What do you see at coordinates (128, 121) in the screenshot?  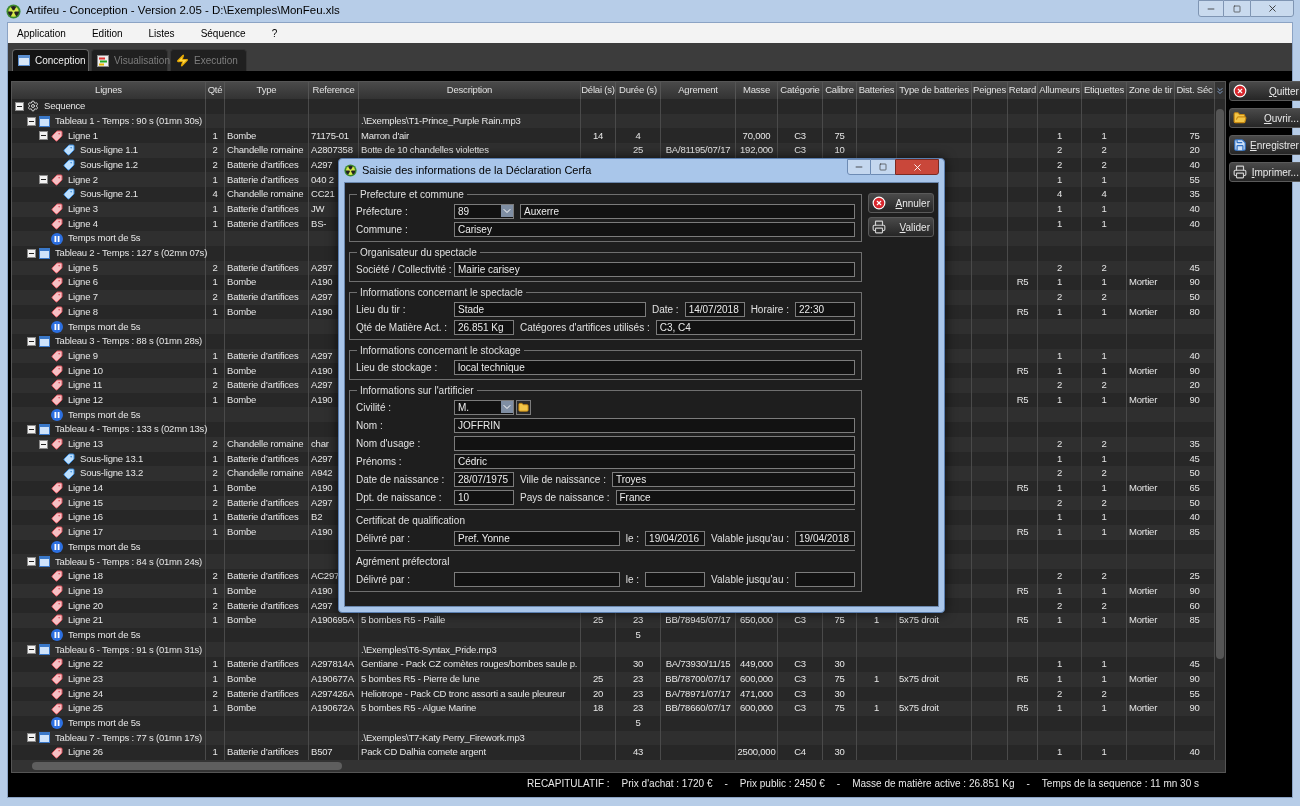 I see `tree-item-label: Tableau 1 - Temps : 90 s (01mn 30s)` at bounding box center [128, 121].